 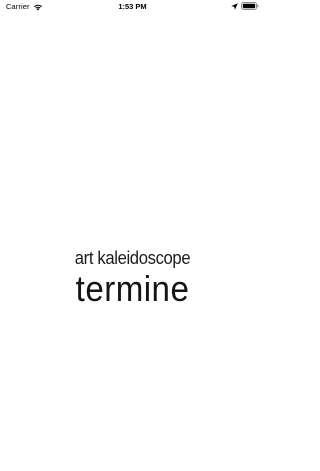 What do you see at coordinates (132, 288) in the screenshot?
I see `logo-title: termine` at bounding box center [132, 288].